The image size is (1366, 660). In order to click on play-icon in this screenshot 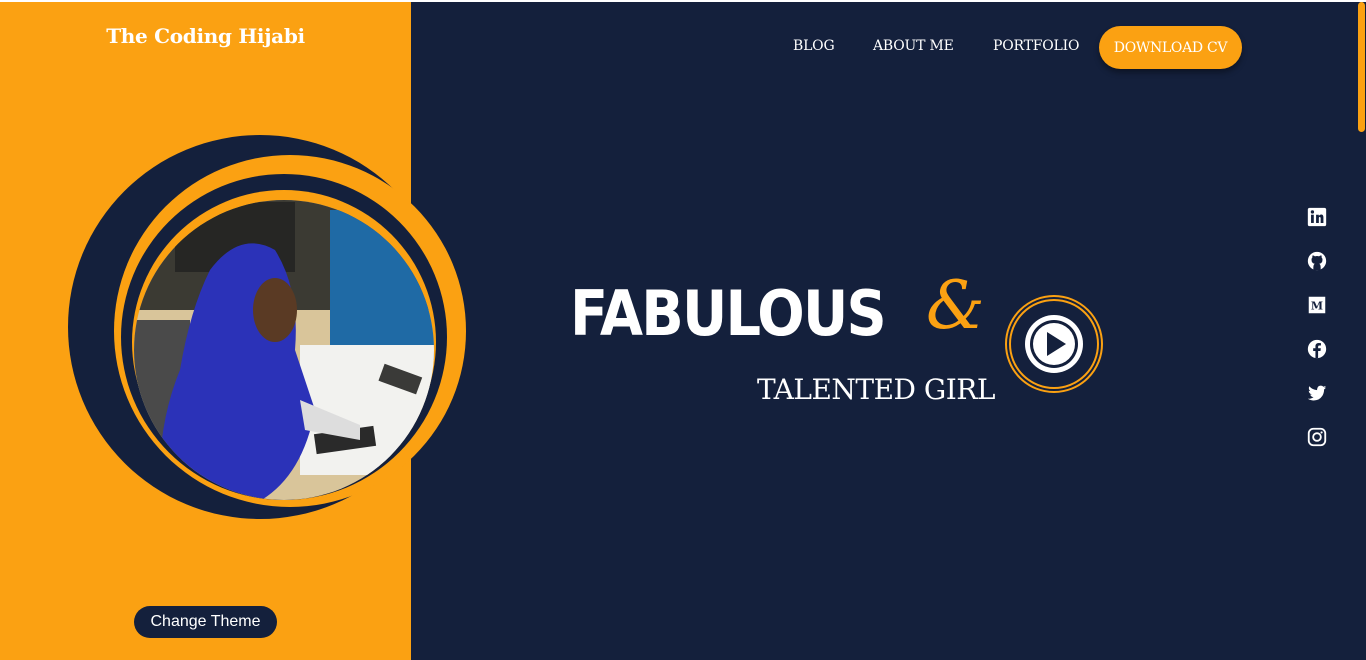, I will do `click(1054, 344)`.